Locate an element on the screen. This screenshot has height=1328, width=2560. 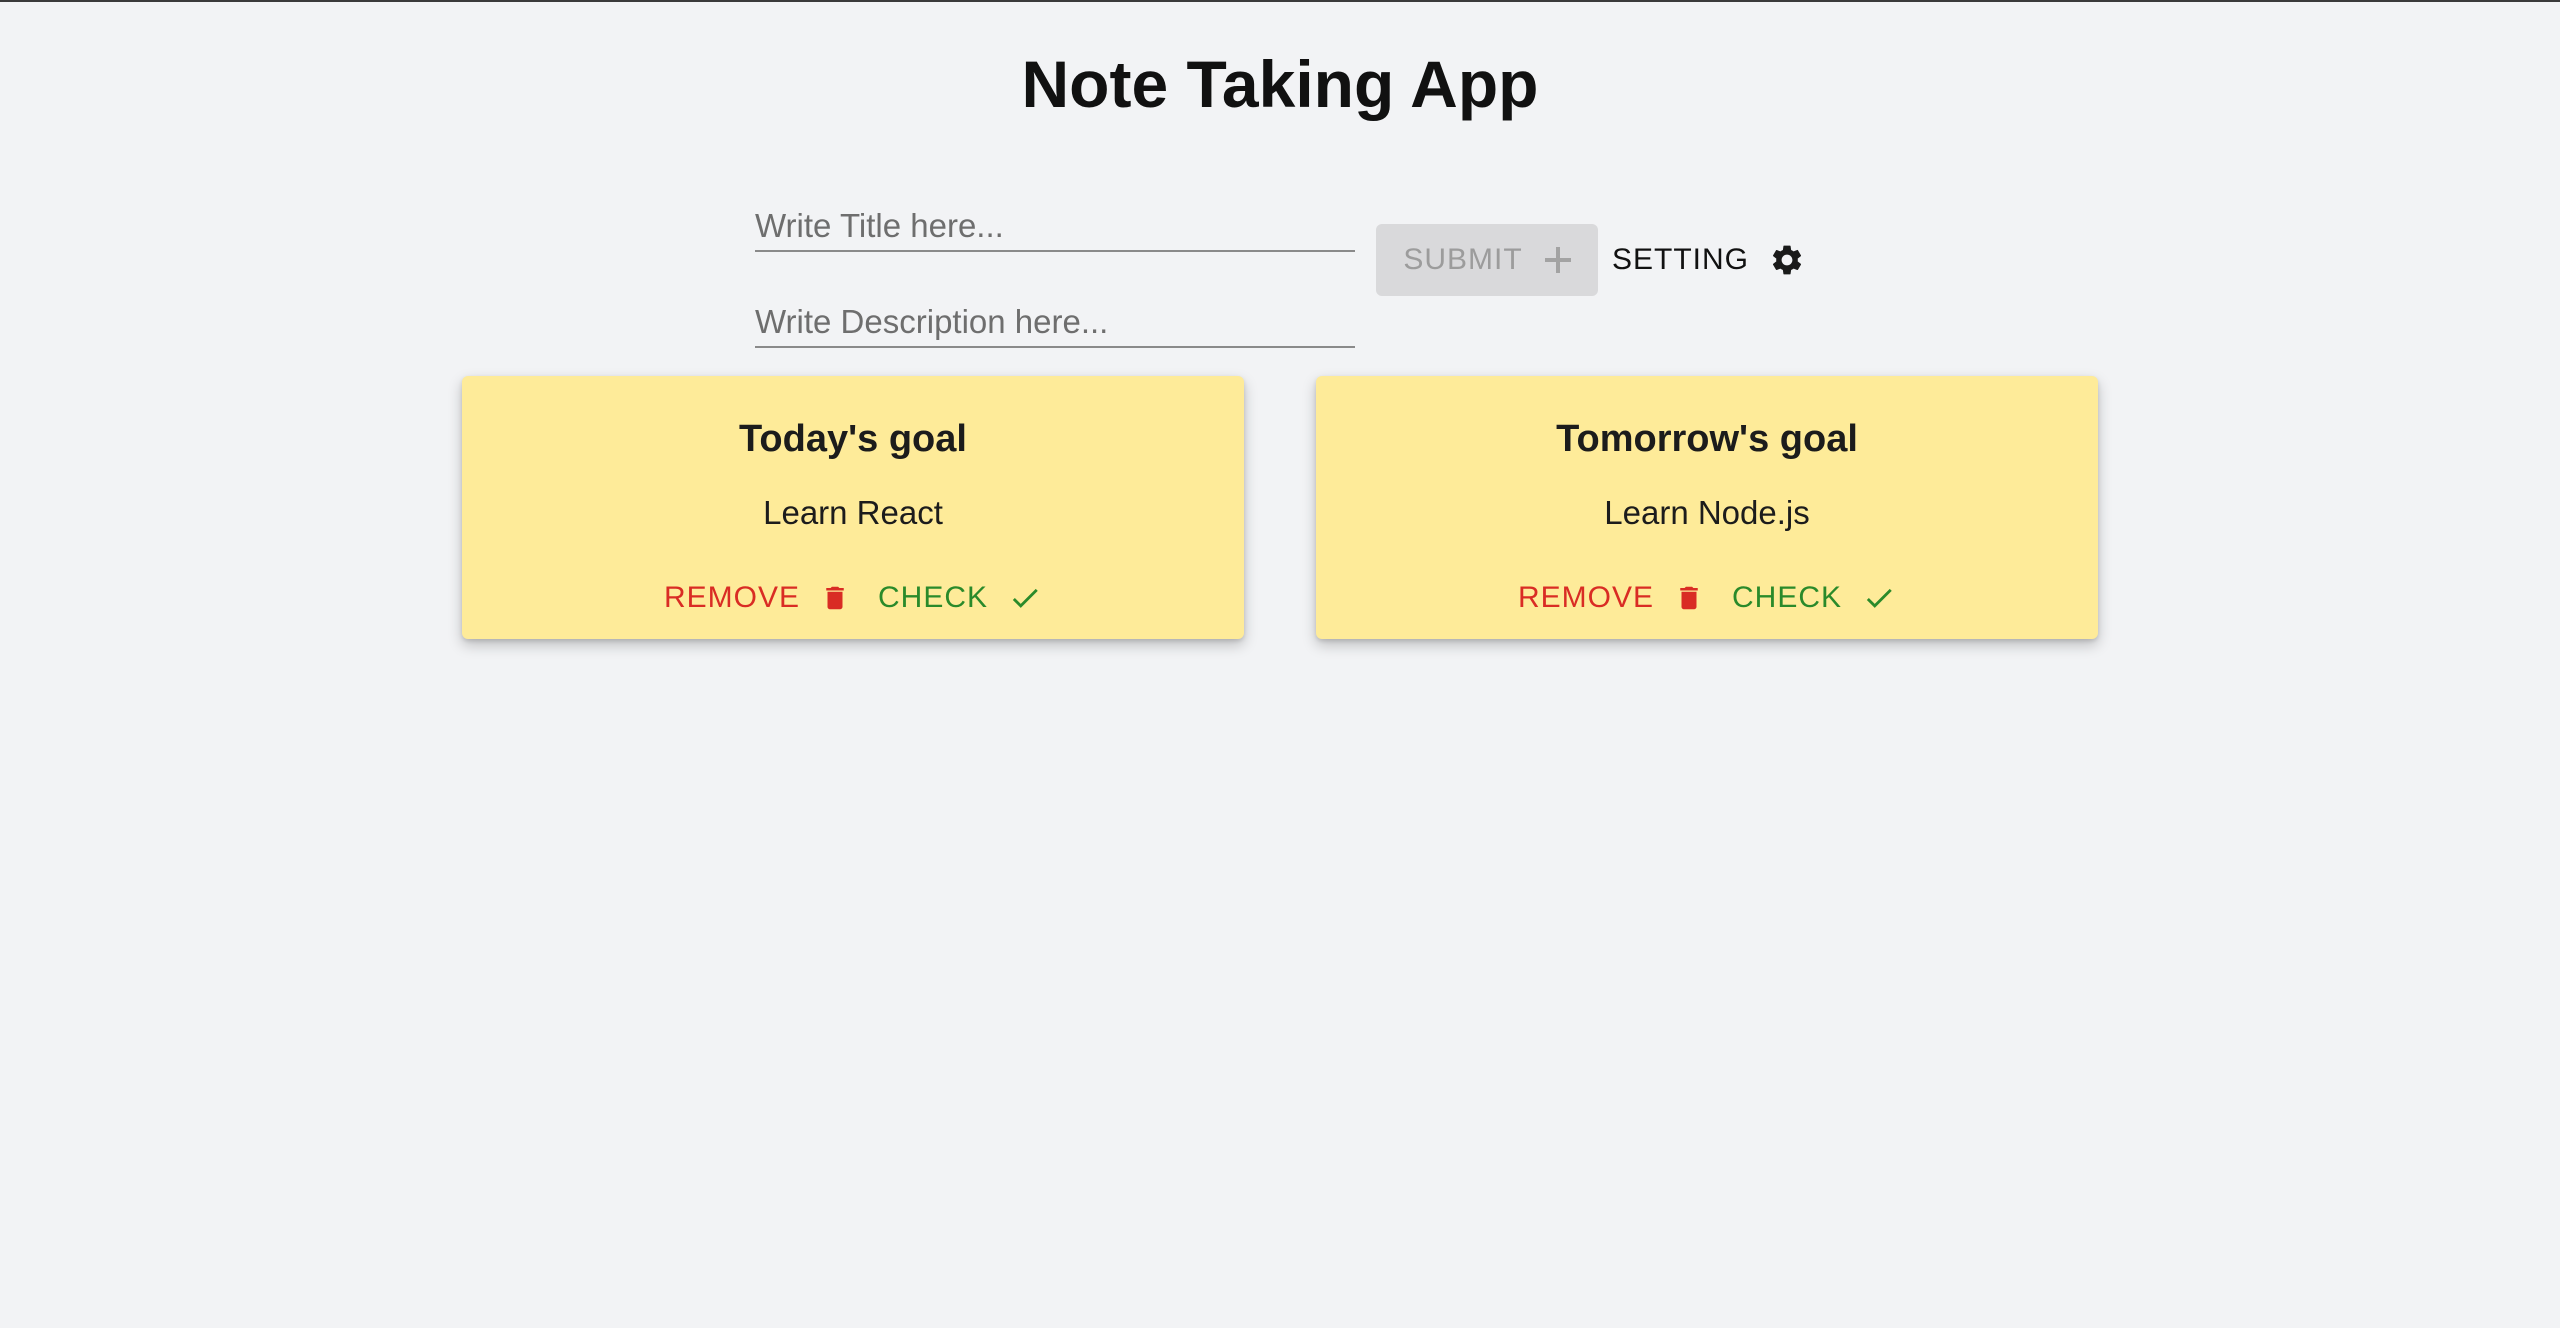
title-input is located at coordinates (1055, 226).